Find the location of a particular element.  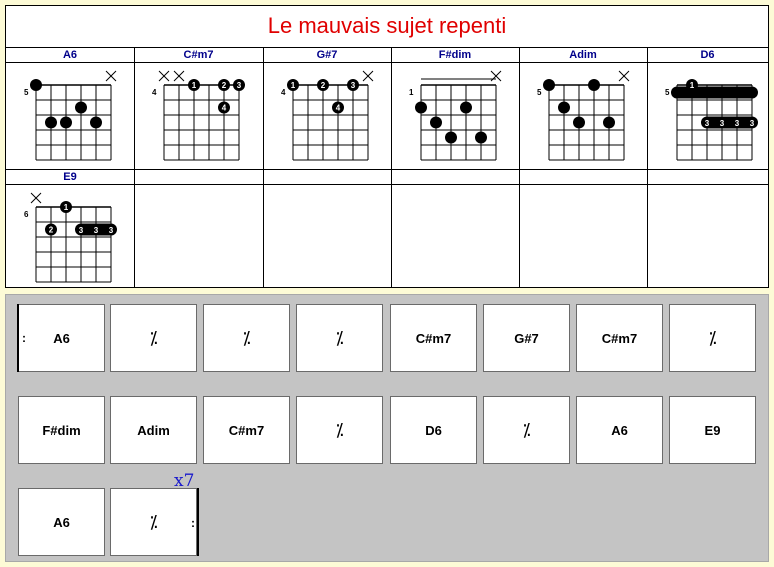

repeat-count: x7 is located at coordinates (184, 481).